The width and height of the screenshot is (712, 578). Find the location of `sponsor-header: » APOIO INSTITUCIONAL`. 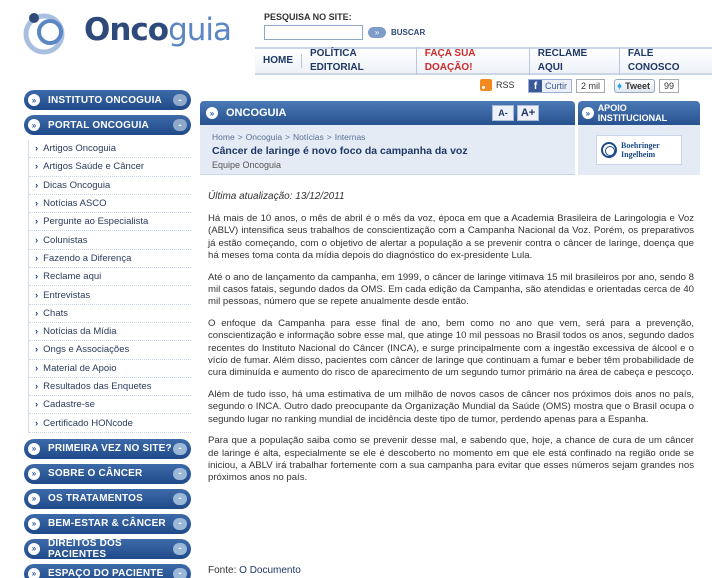

sponsor-header: » APOIO INSTITUCIONAL is located at coordinates (639, 113).